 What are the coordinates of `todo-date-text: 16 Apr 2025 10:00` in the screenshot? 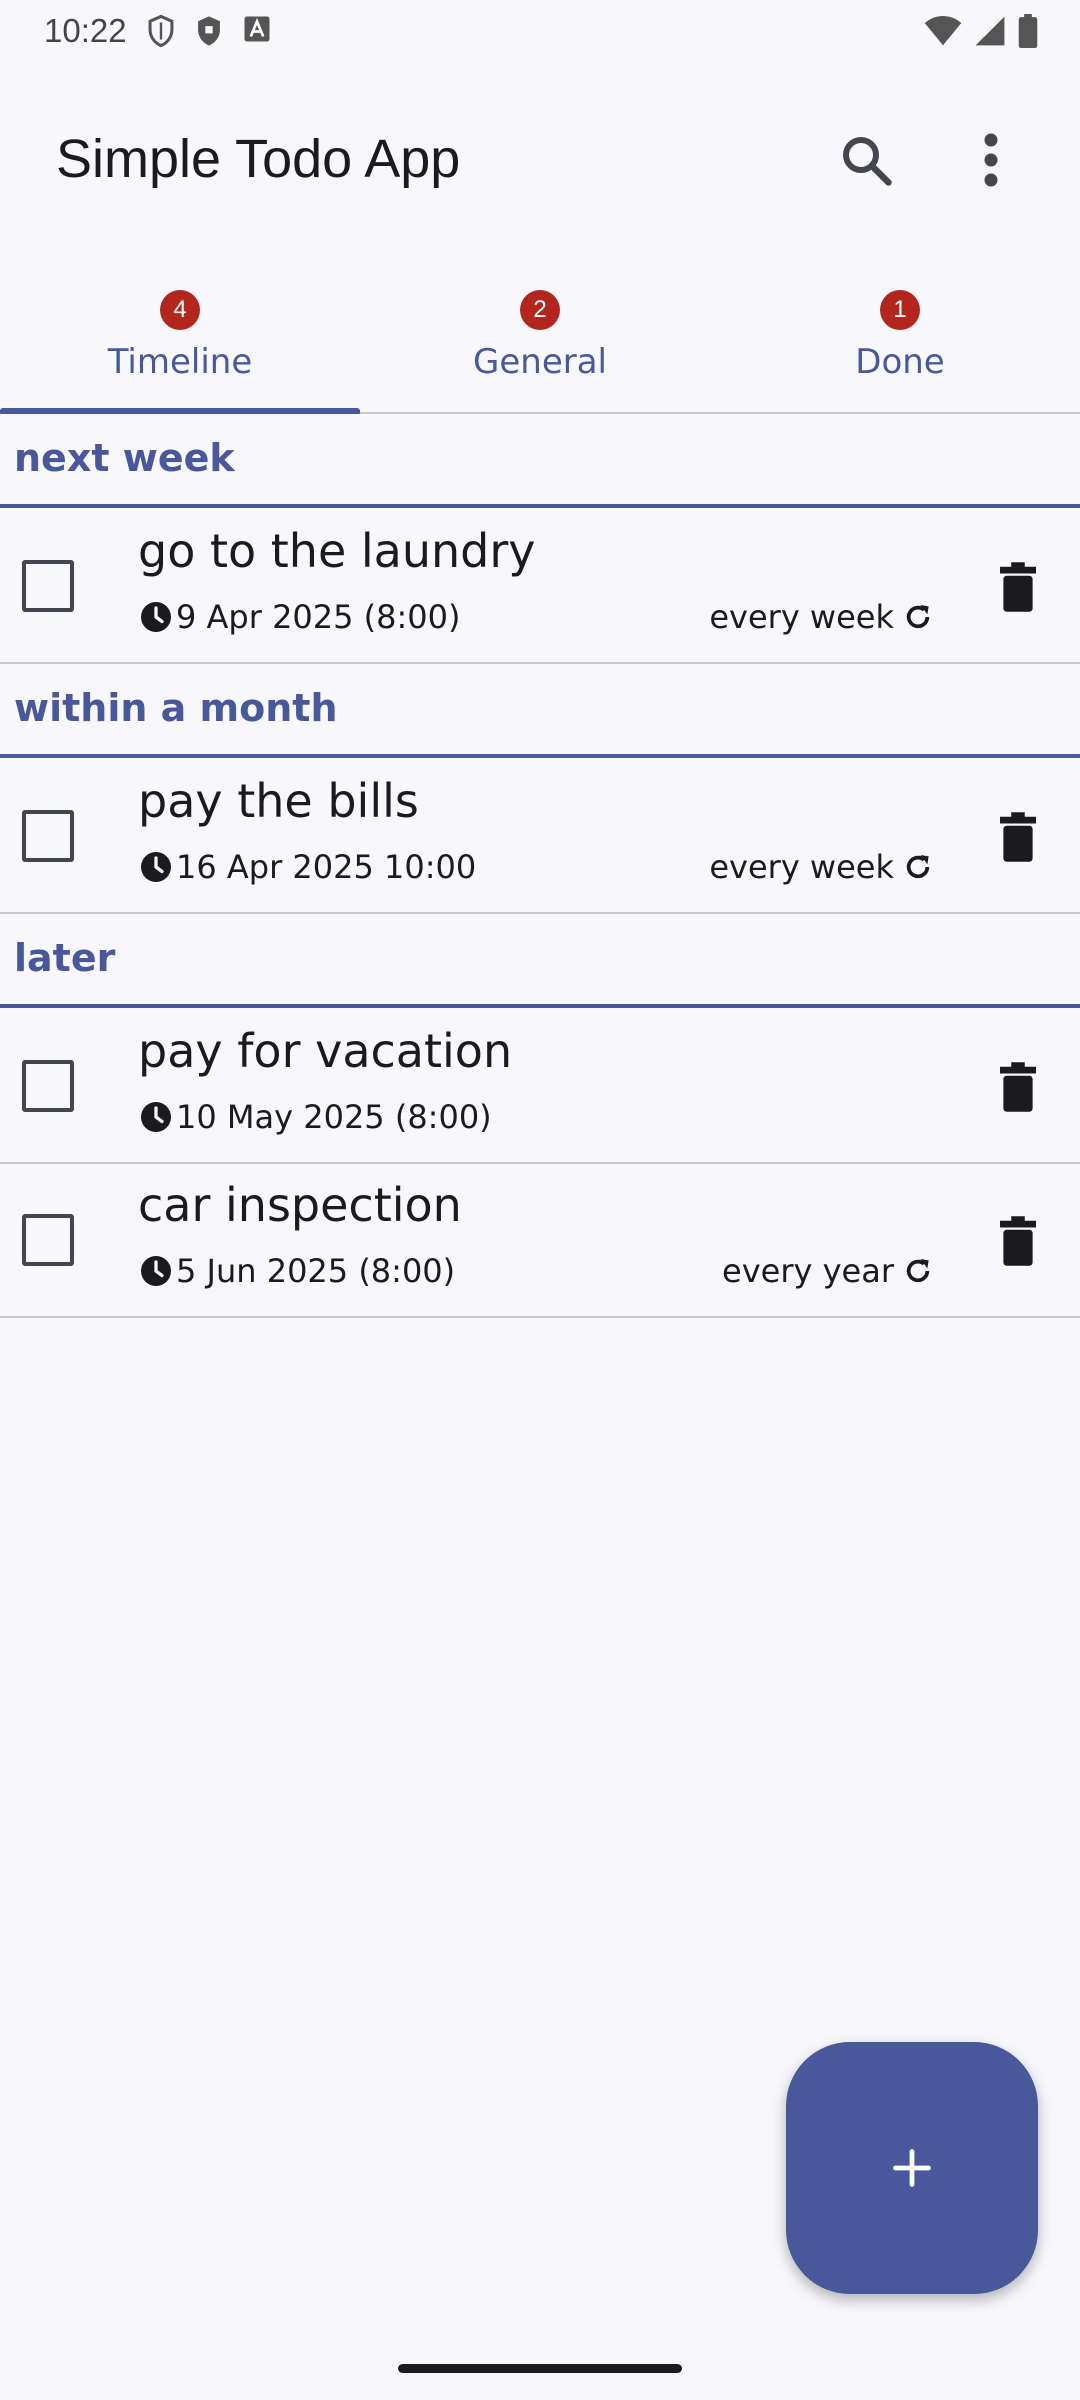 It's located at (326, 867).